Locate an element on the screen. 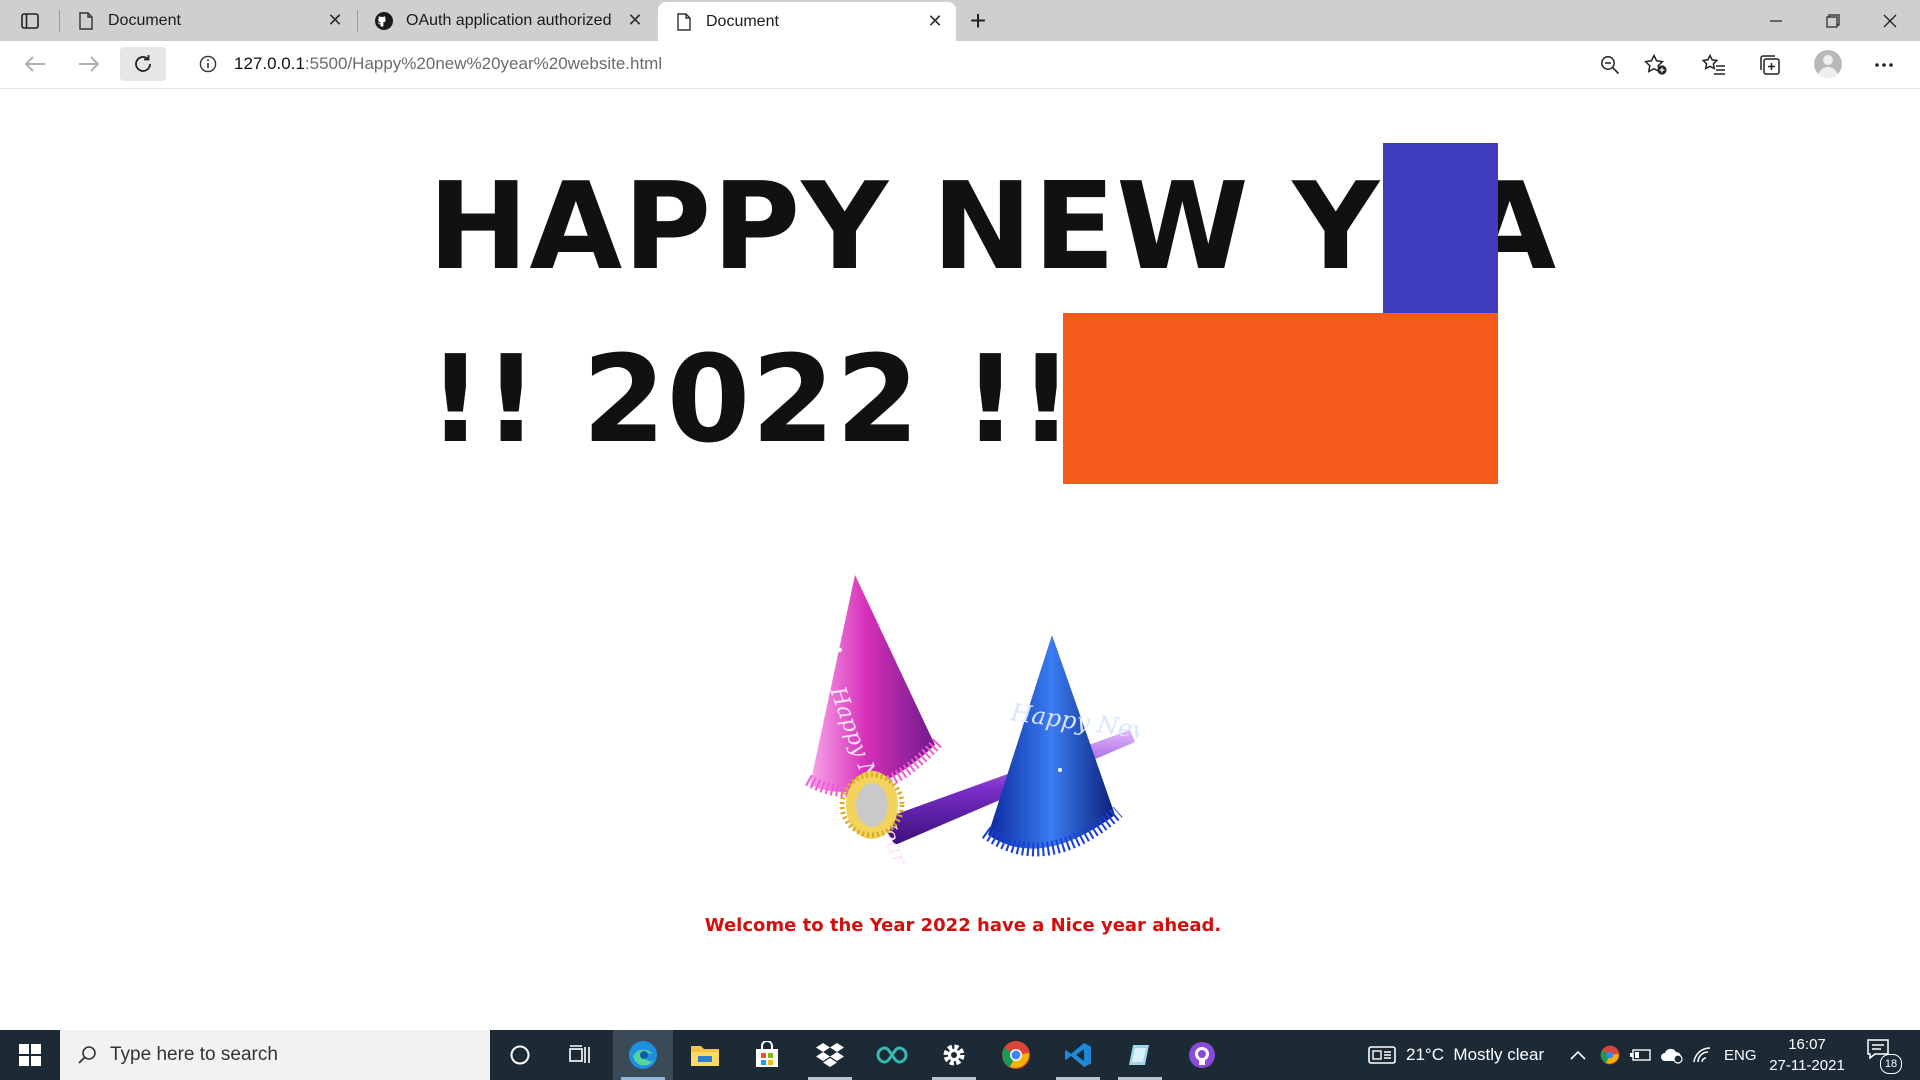 The height and width of the screenshot is (1080, 1920). zoom-out-icon is located at coordinates (1610, 65).